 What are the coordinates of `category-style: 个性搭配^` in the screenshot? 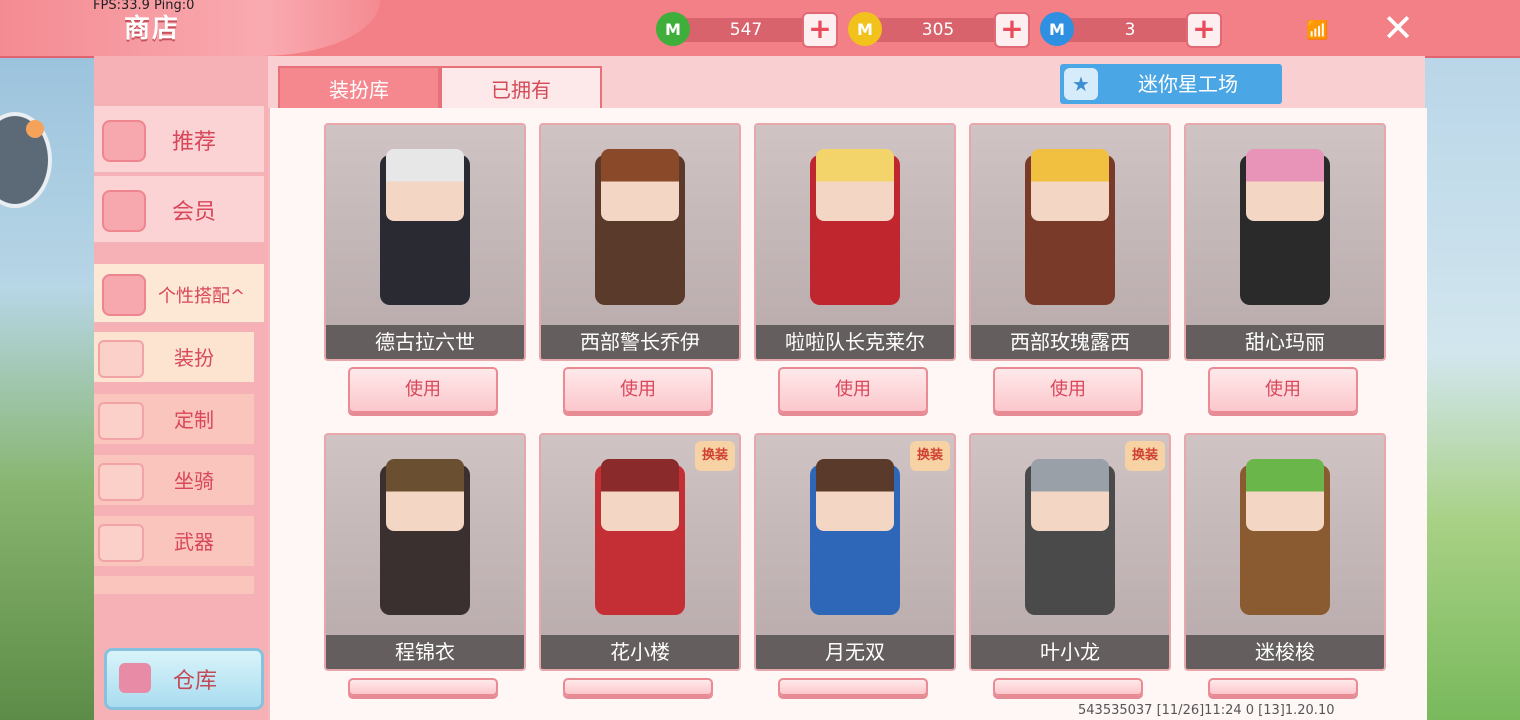 It's located at (179, 293).